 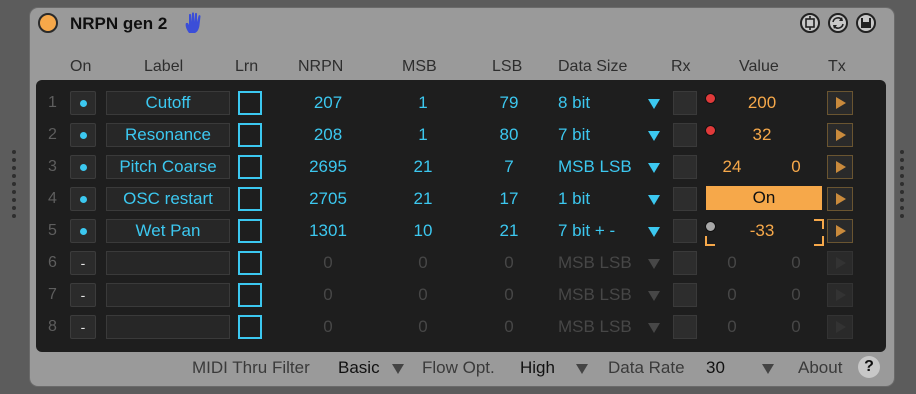 What do you see at coordinates (328, 167) in the screenshot?
I see `row-nrpn-number: 2695` at bounding box center [328, 167].